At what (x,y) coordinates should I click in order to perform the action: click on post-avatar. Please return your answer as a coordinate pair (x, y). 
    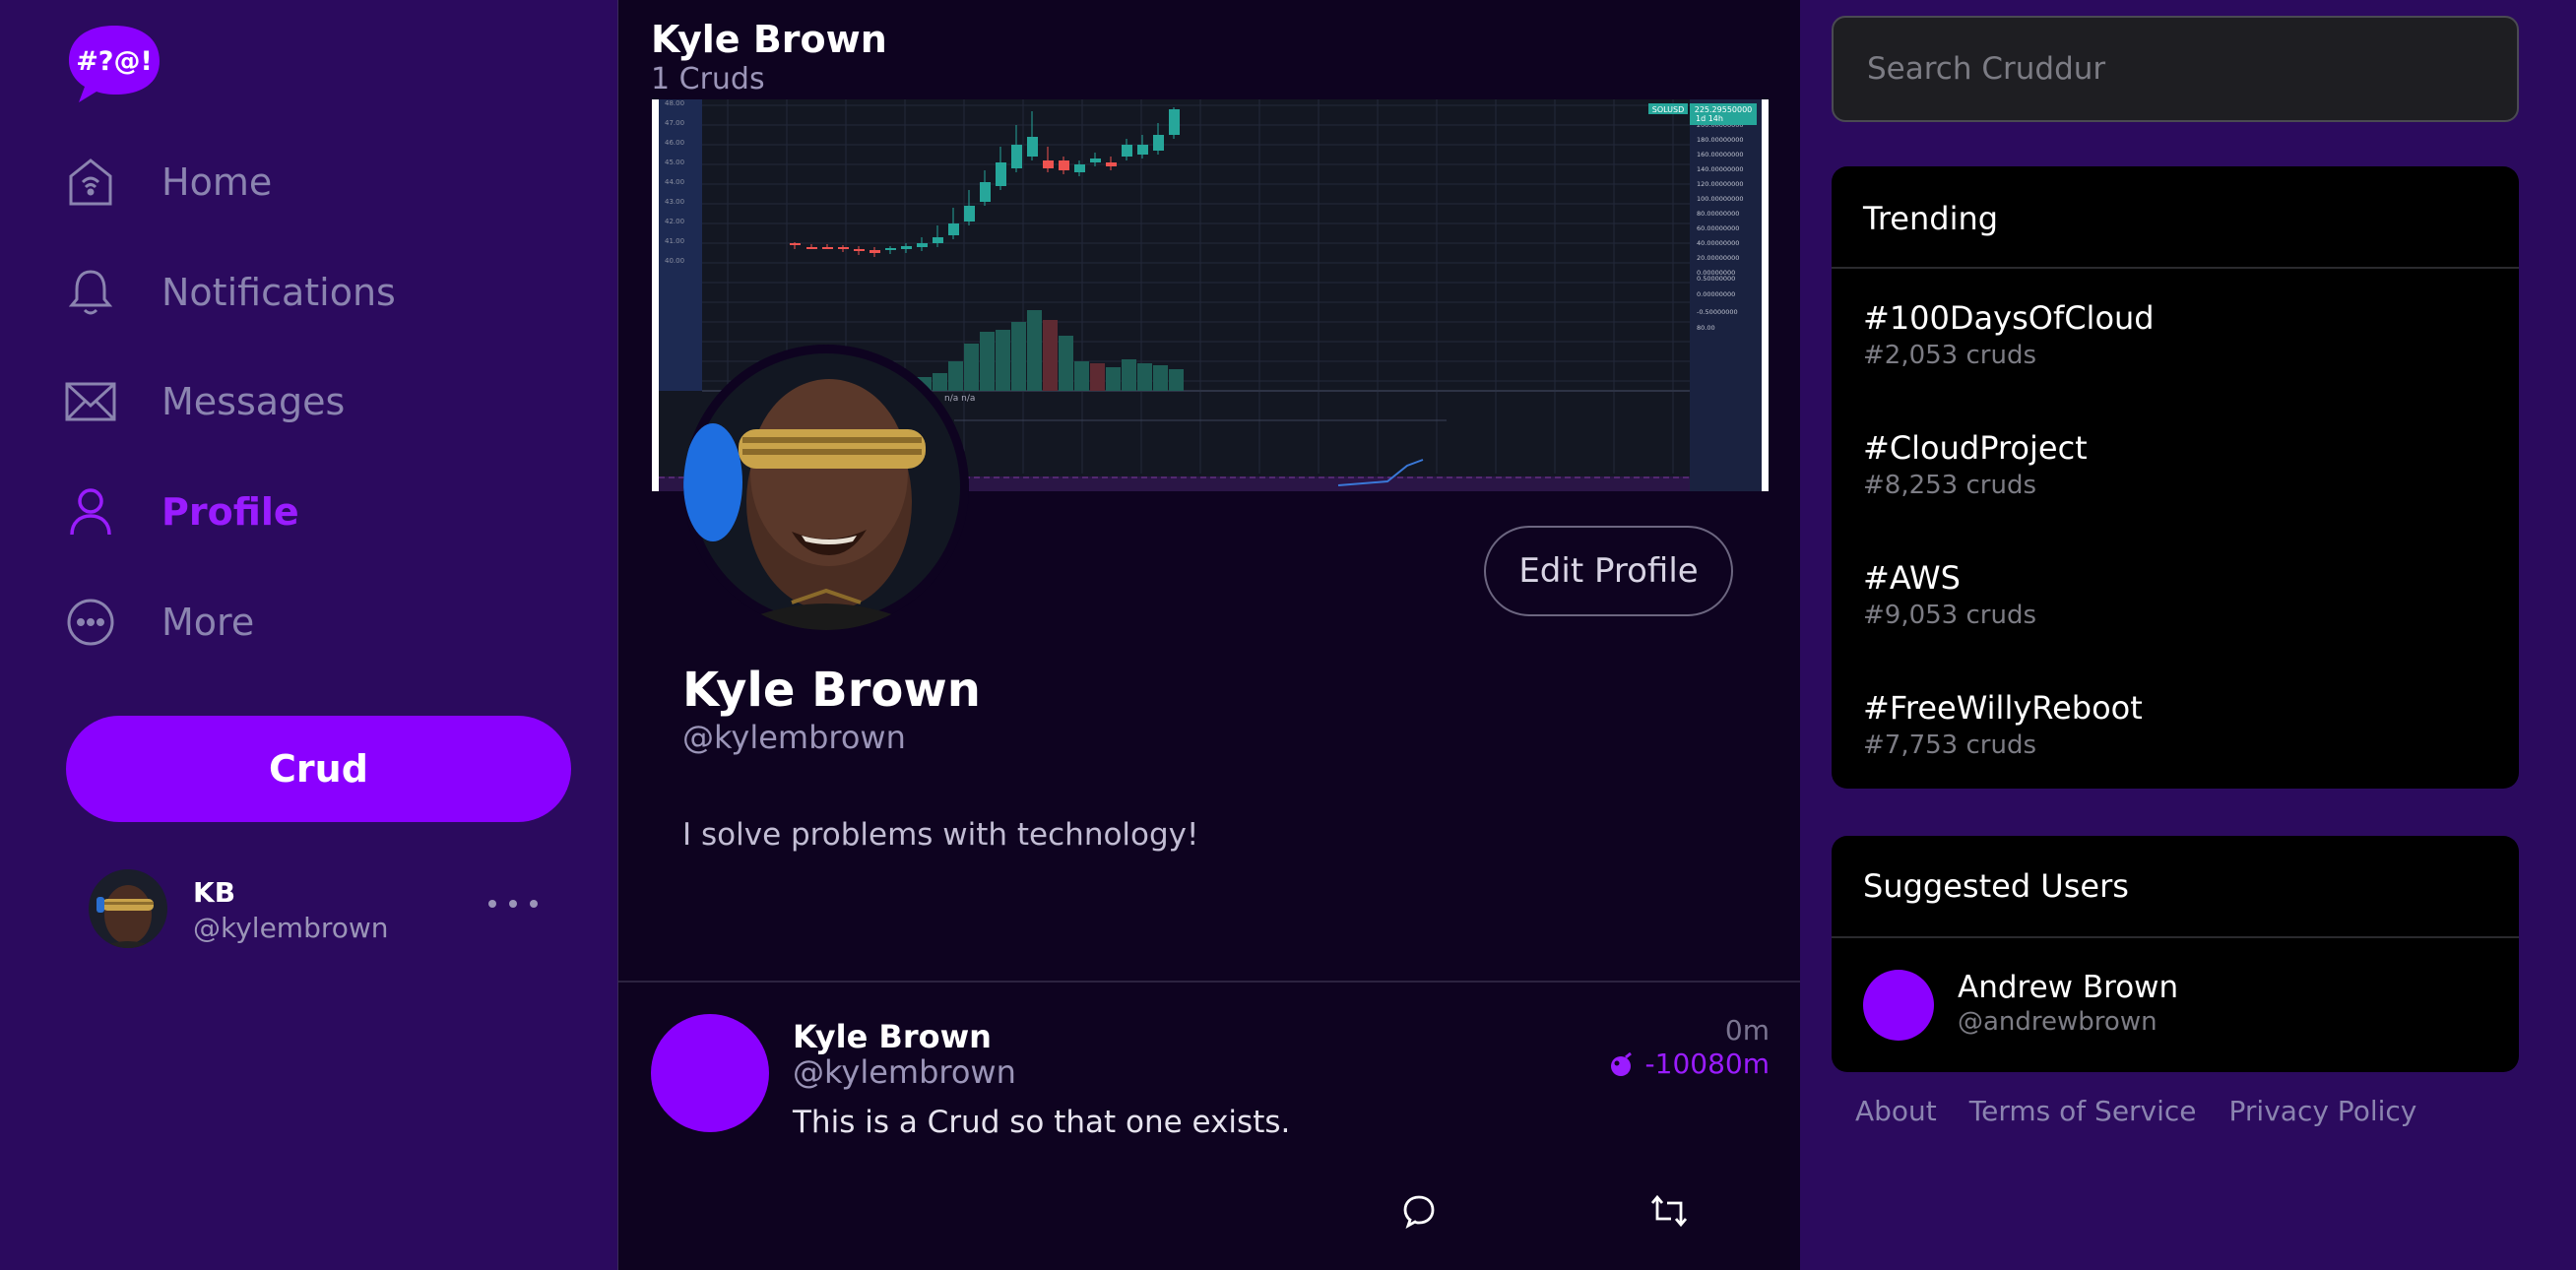
    Looking at the image, I should click on (710, 1073).